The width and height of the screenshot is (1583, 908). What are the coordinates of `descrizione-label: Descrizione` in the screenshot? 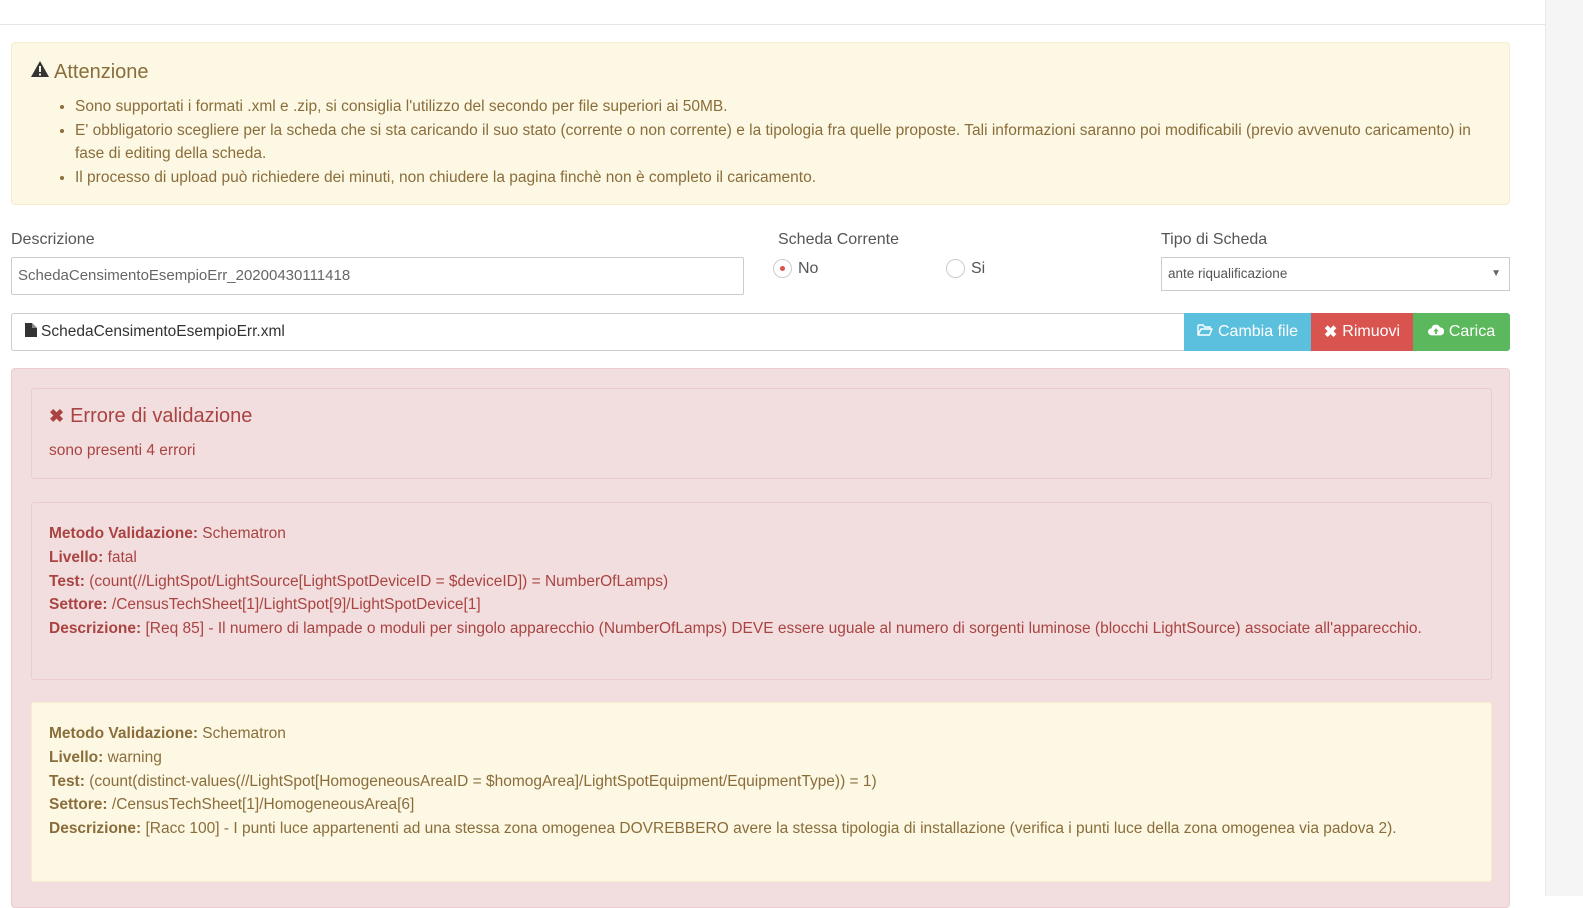 It's located at (53, 239).